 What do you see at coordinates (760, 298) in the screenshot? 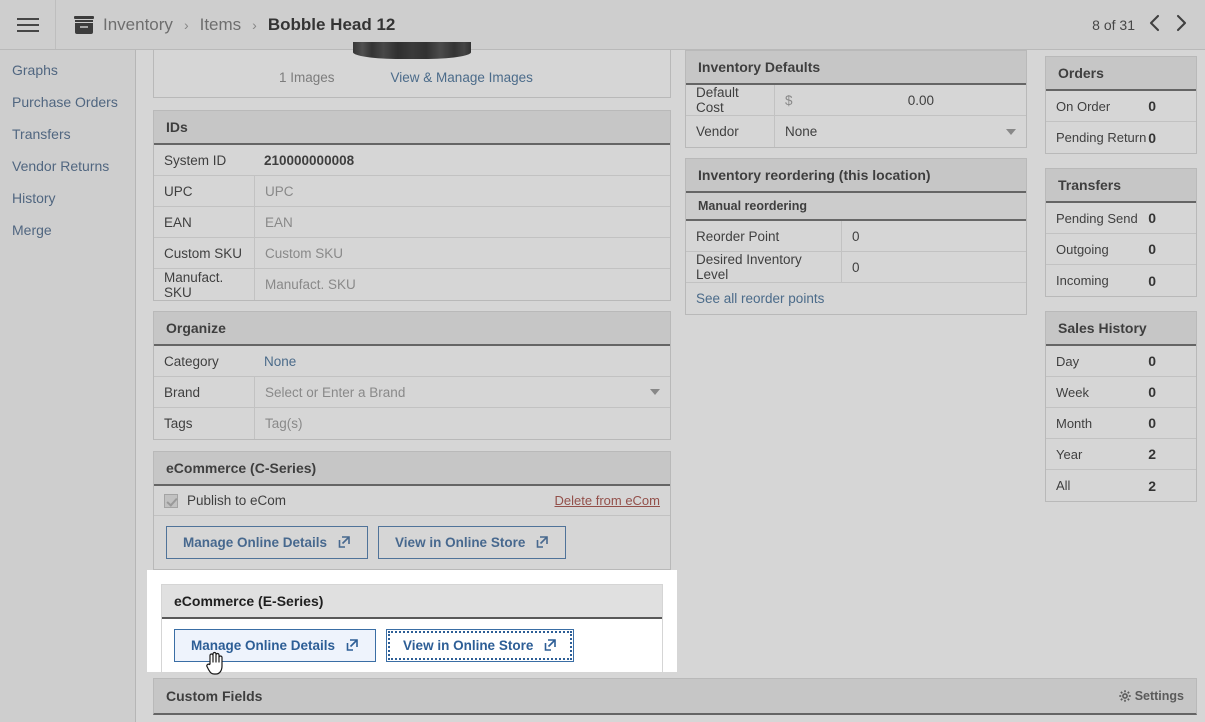
I see `see-all-reorder-points-link: See all reorder points` at bounding box center [760, 298].